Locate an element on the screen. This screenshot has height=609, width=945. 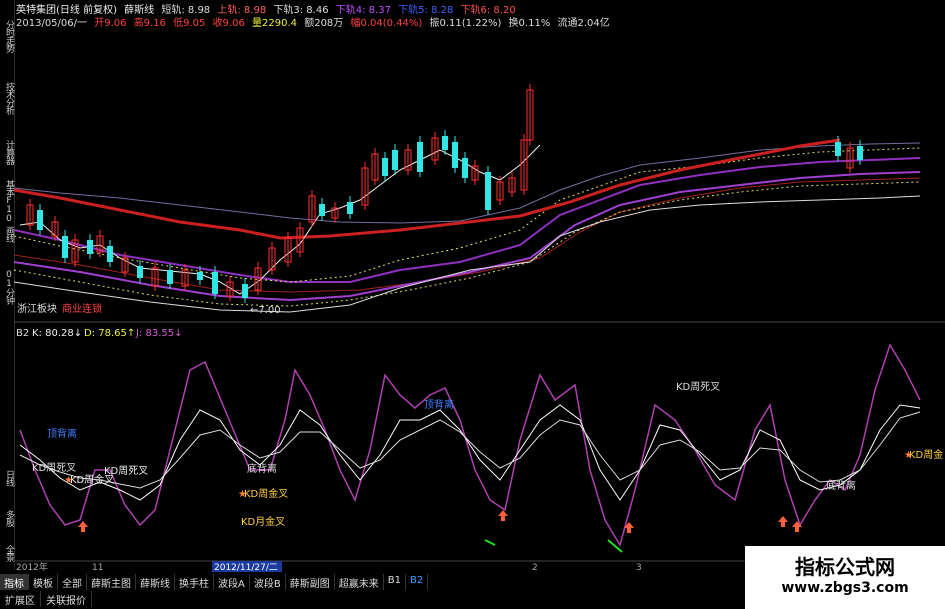
axis-year: 2012年 is located at coordinates (32, 567).